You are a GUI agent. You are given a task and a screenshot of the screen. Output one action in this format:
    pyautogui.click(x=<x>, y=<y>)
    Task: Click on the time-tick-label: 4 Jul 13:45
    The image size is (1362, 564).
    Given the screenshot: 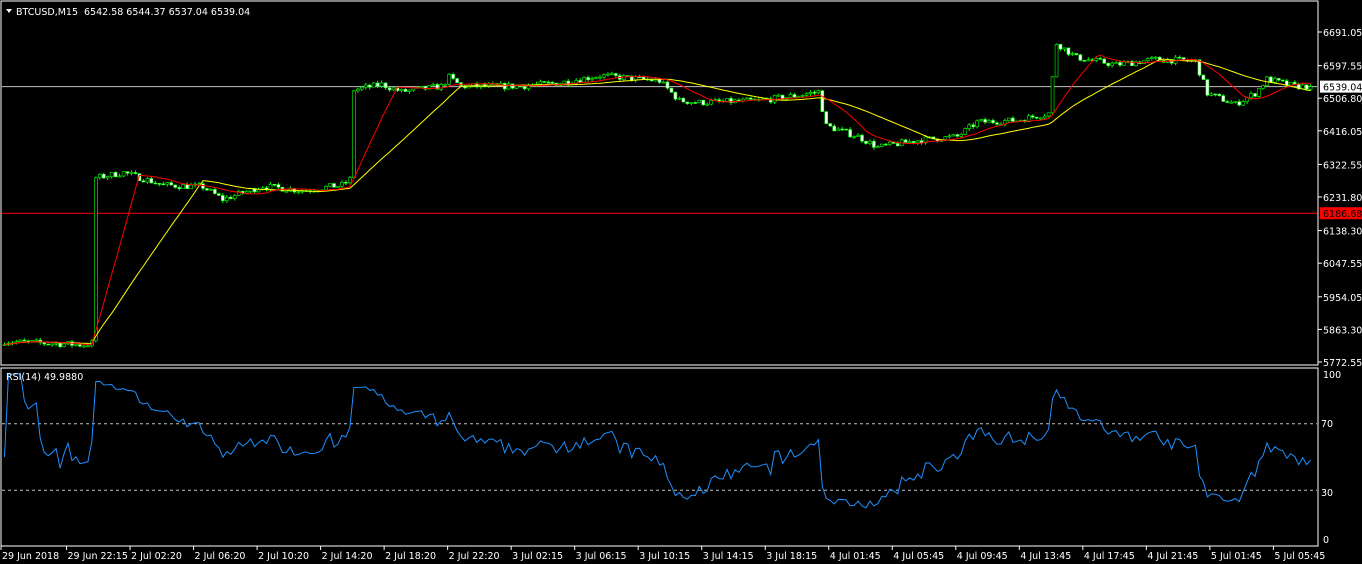 What is the action you would take?
    pyautogui.click(x=1045, y=556)
    